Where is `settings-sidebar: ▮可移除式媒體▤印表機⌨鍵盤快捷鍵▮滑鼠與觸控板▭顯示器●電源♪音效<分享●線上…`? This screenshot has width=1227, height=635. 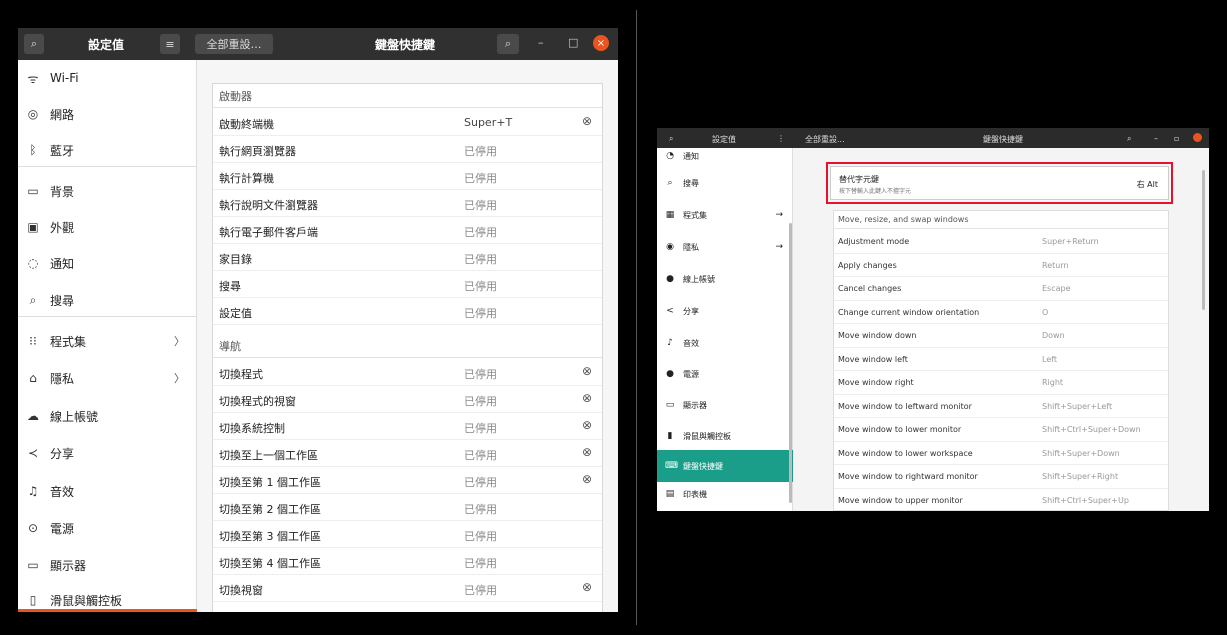 settings-sidebar: ▮可移除式媒體▤印表機⌨鍵盤快捷鍵▮滑鼠與觸控板▭顯示器●電源♪音效<分享●線上… is located at coordinates (725, 329).